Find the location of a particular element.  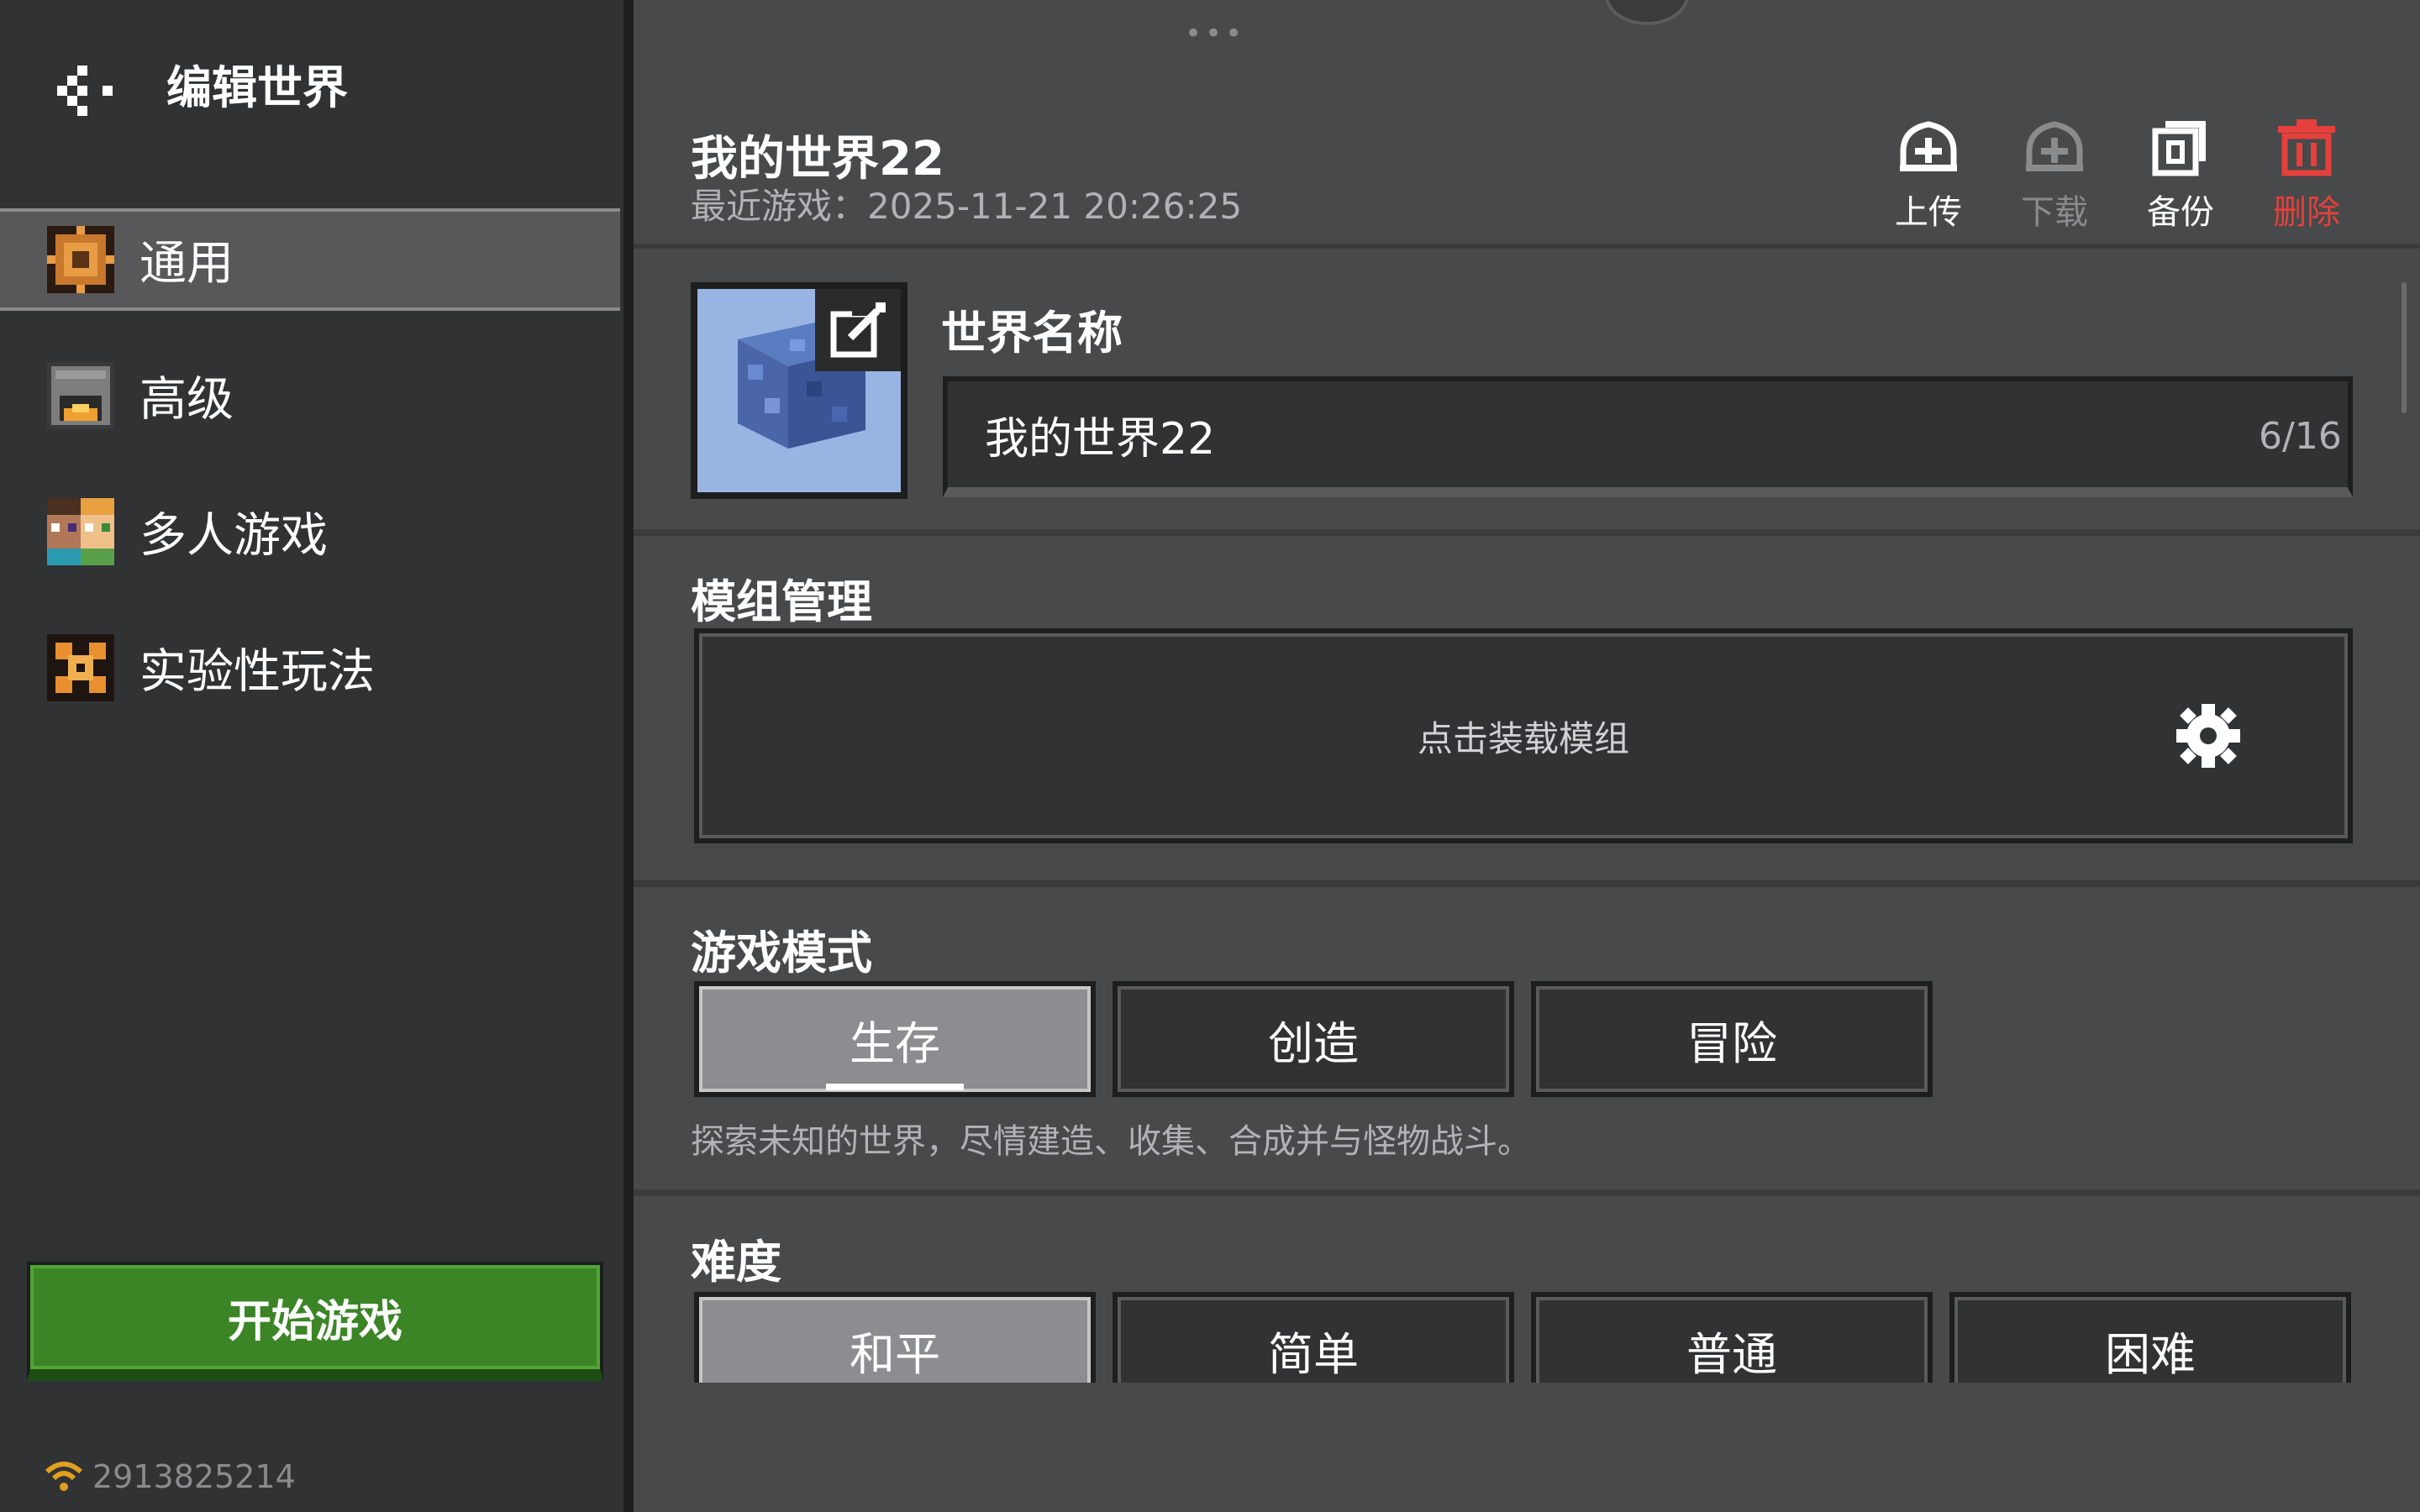

backup-button: 备份 is located at coordinates (2180, 176).